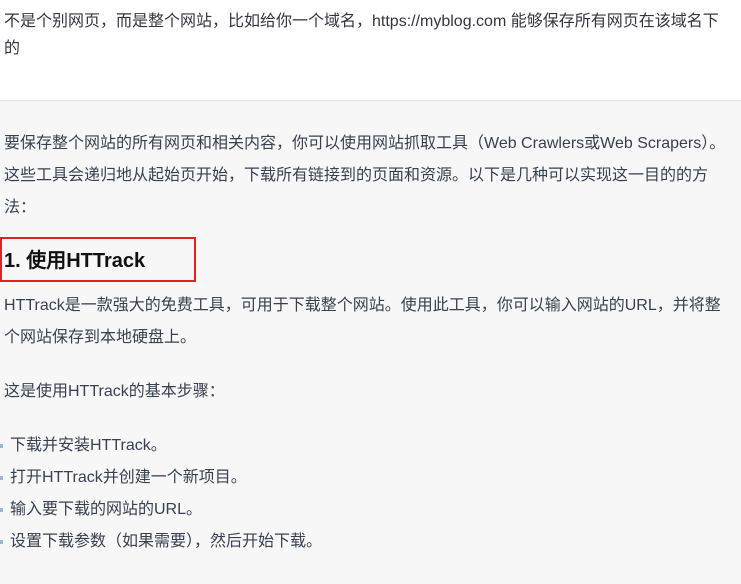  Describe the element at coordinates (161, 510) in the screenshot. I see `list-item: 输入要下载的网站的URL。` at that location.